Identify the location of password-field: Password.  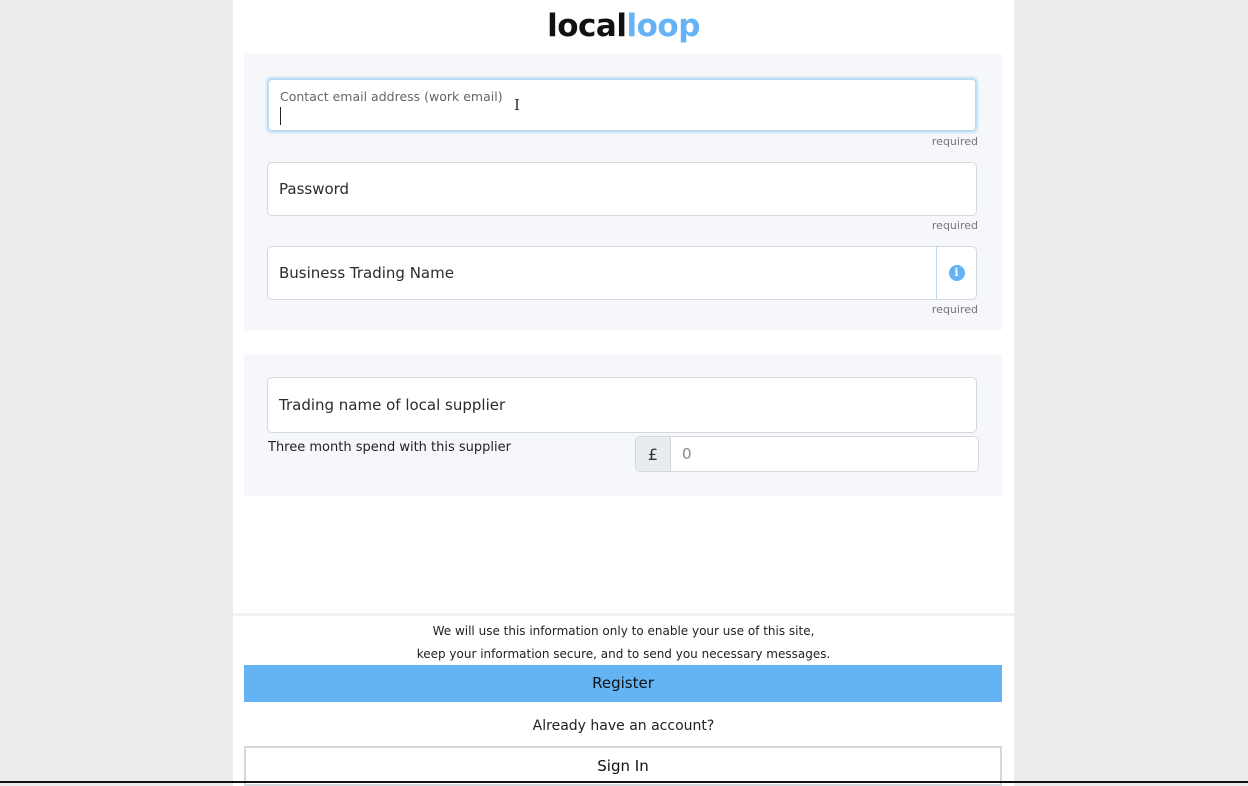
(622, 189).